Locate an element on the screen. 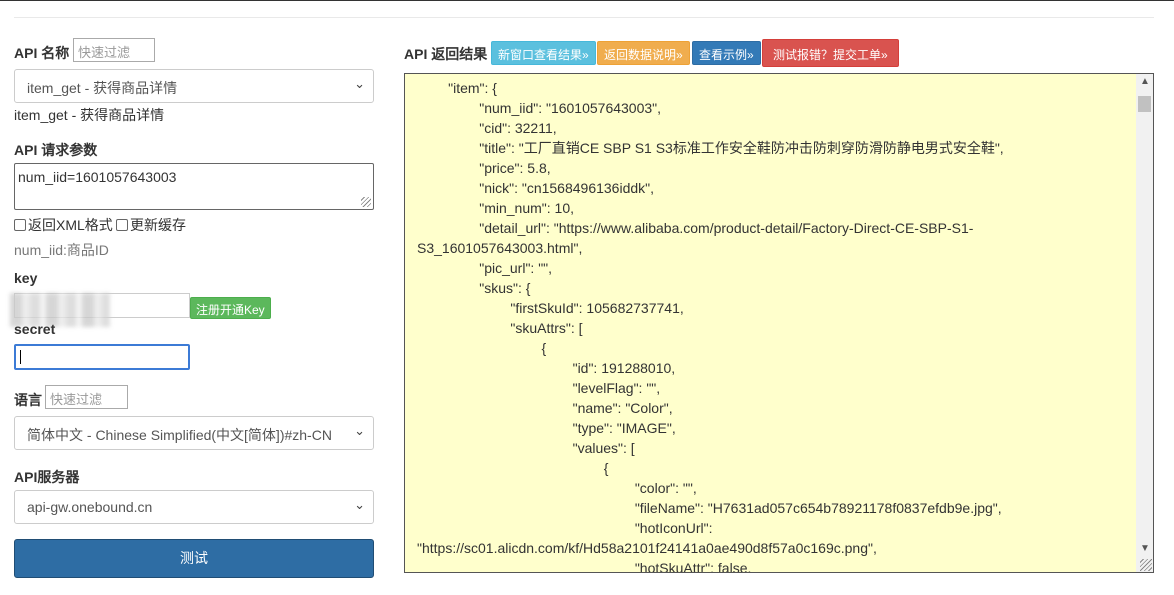 The height and width of the screenshot is (595, 1174). json-line: "min_num": 10, is located at coordinates (495, 208).